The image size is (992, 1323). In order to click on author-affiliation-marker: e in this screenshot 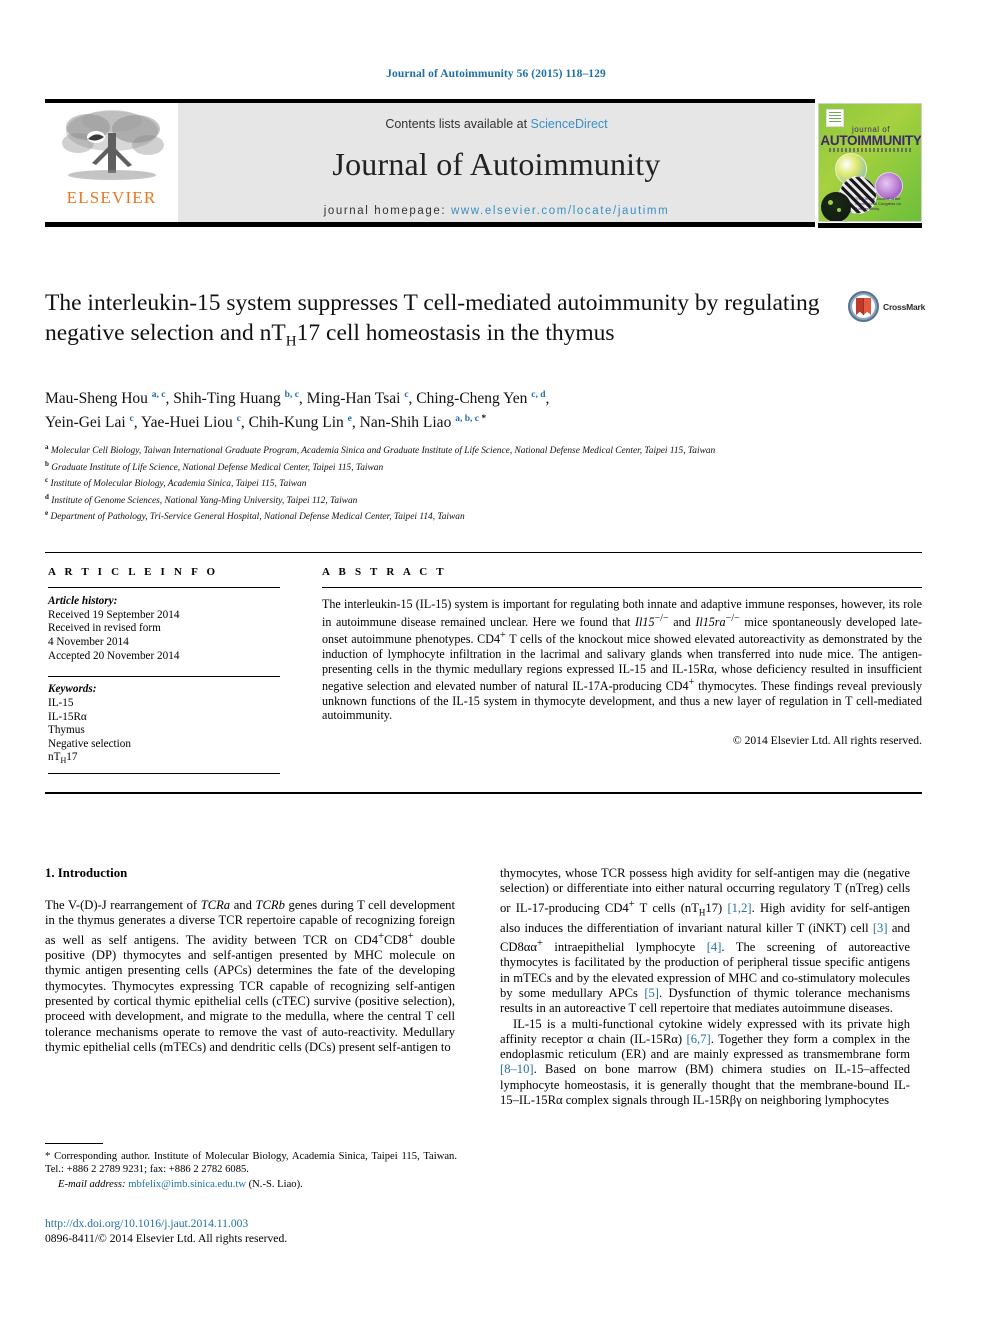, I will do `click(349, 419)`.